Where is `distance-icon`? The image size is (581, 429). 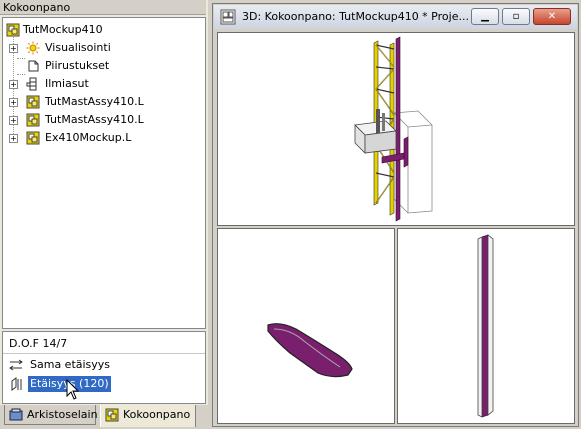
distance-icon is located at coordinates (16, 384).